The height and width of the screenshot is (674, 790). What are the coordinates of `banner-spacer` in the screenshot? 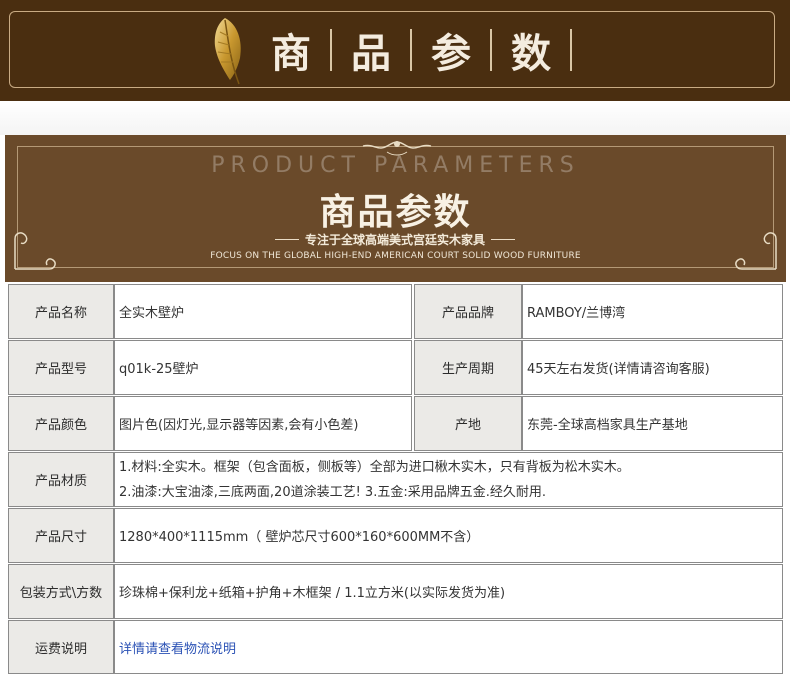 It's located at (395, 118).